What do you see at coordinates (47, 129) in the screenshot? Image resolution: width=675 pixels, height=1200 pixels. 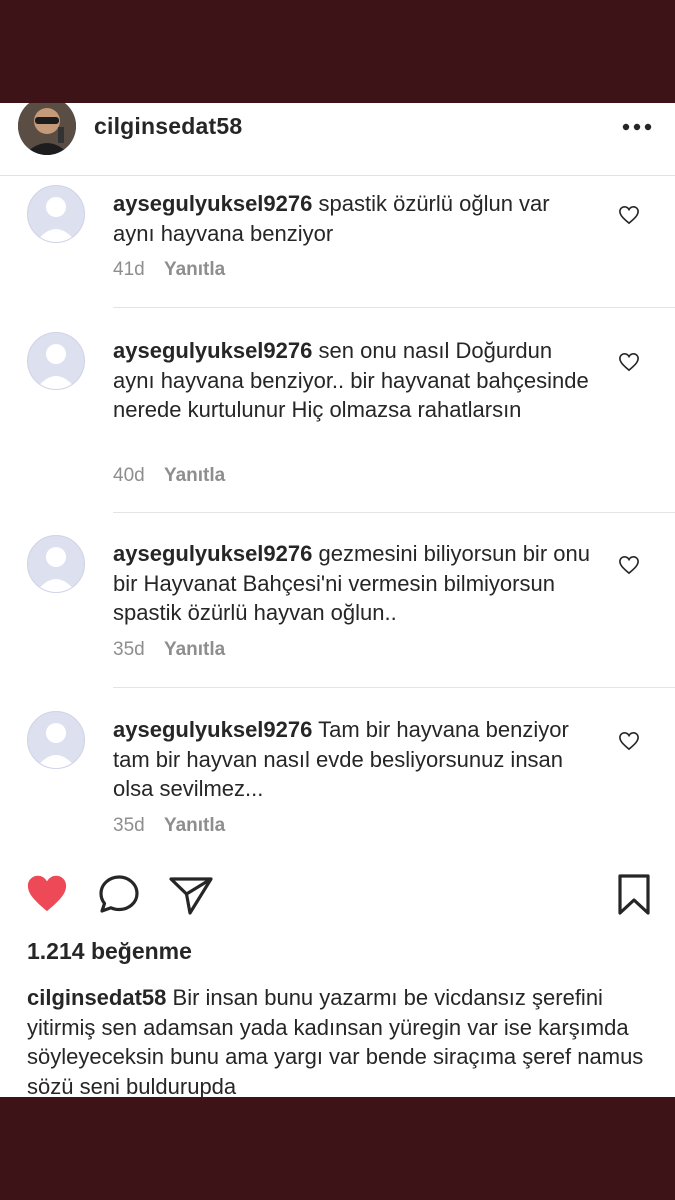 I see `user-avatar` at bounding box center [47, 129].